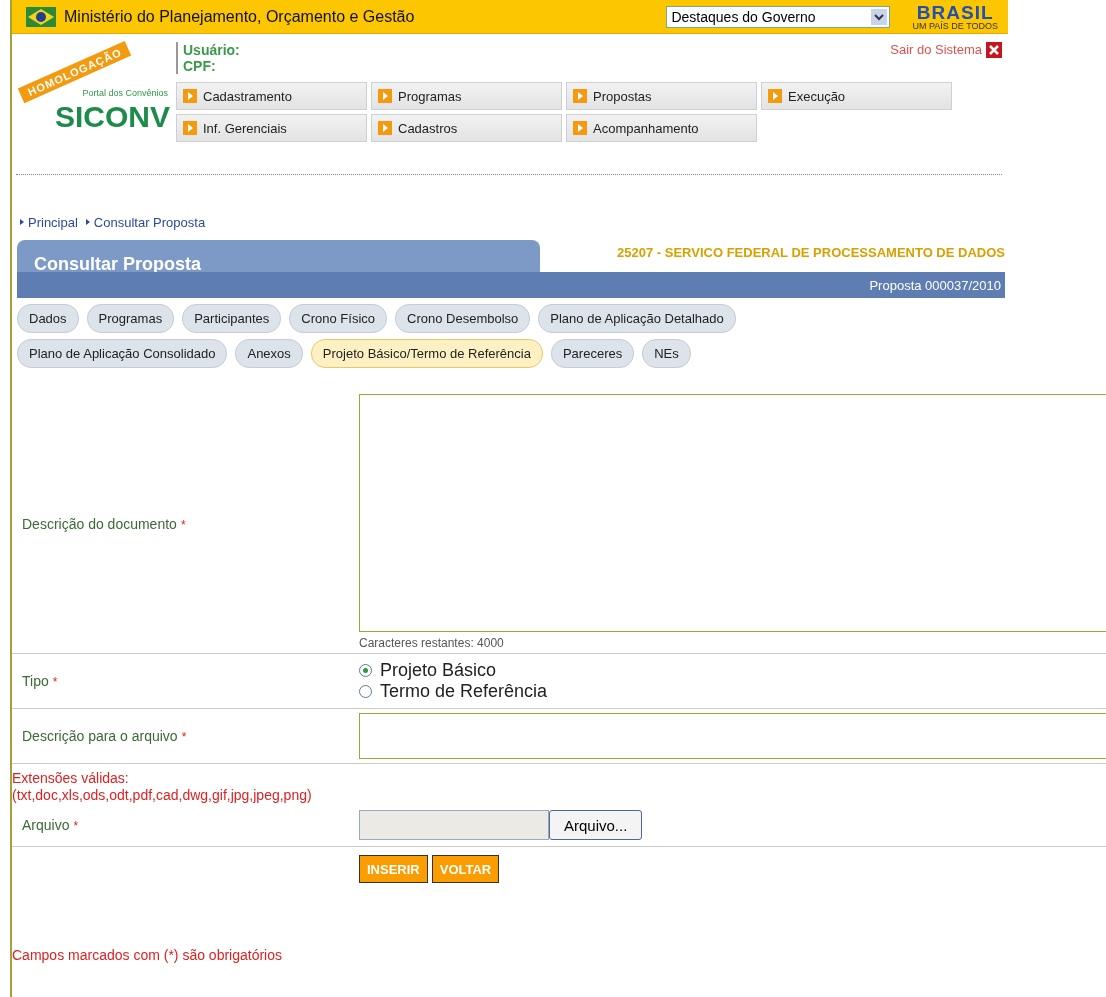  Describe the element at coordinates (271, 128) in the screenshot. I see `menu-item: Inf. Gerenciais` at that location.